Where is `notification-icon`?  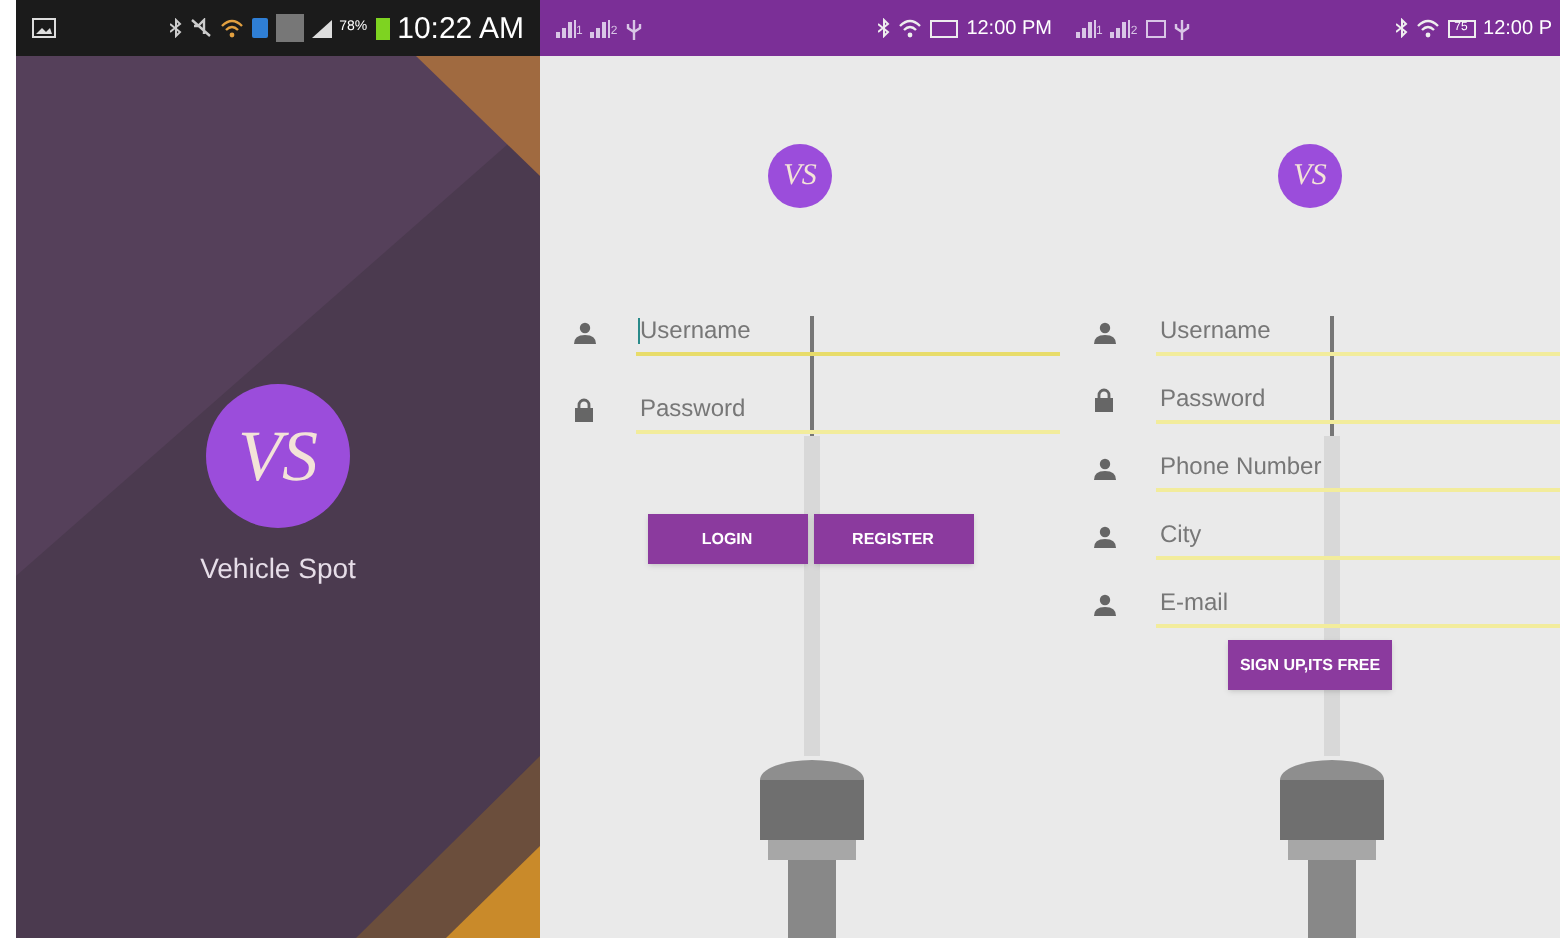
notification-icon is located at coordinates (259, 28).